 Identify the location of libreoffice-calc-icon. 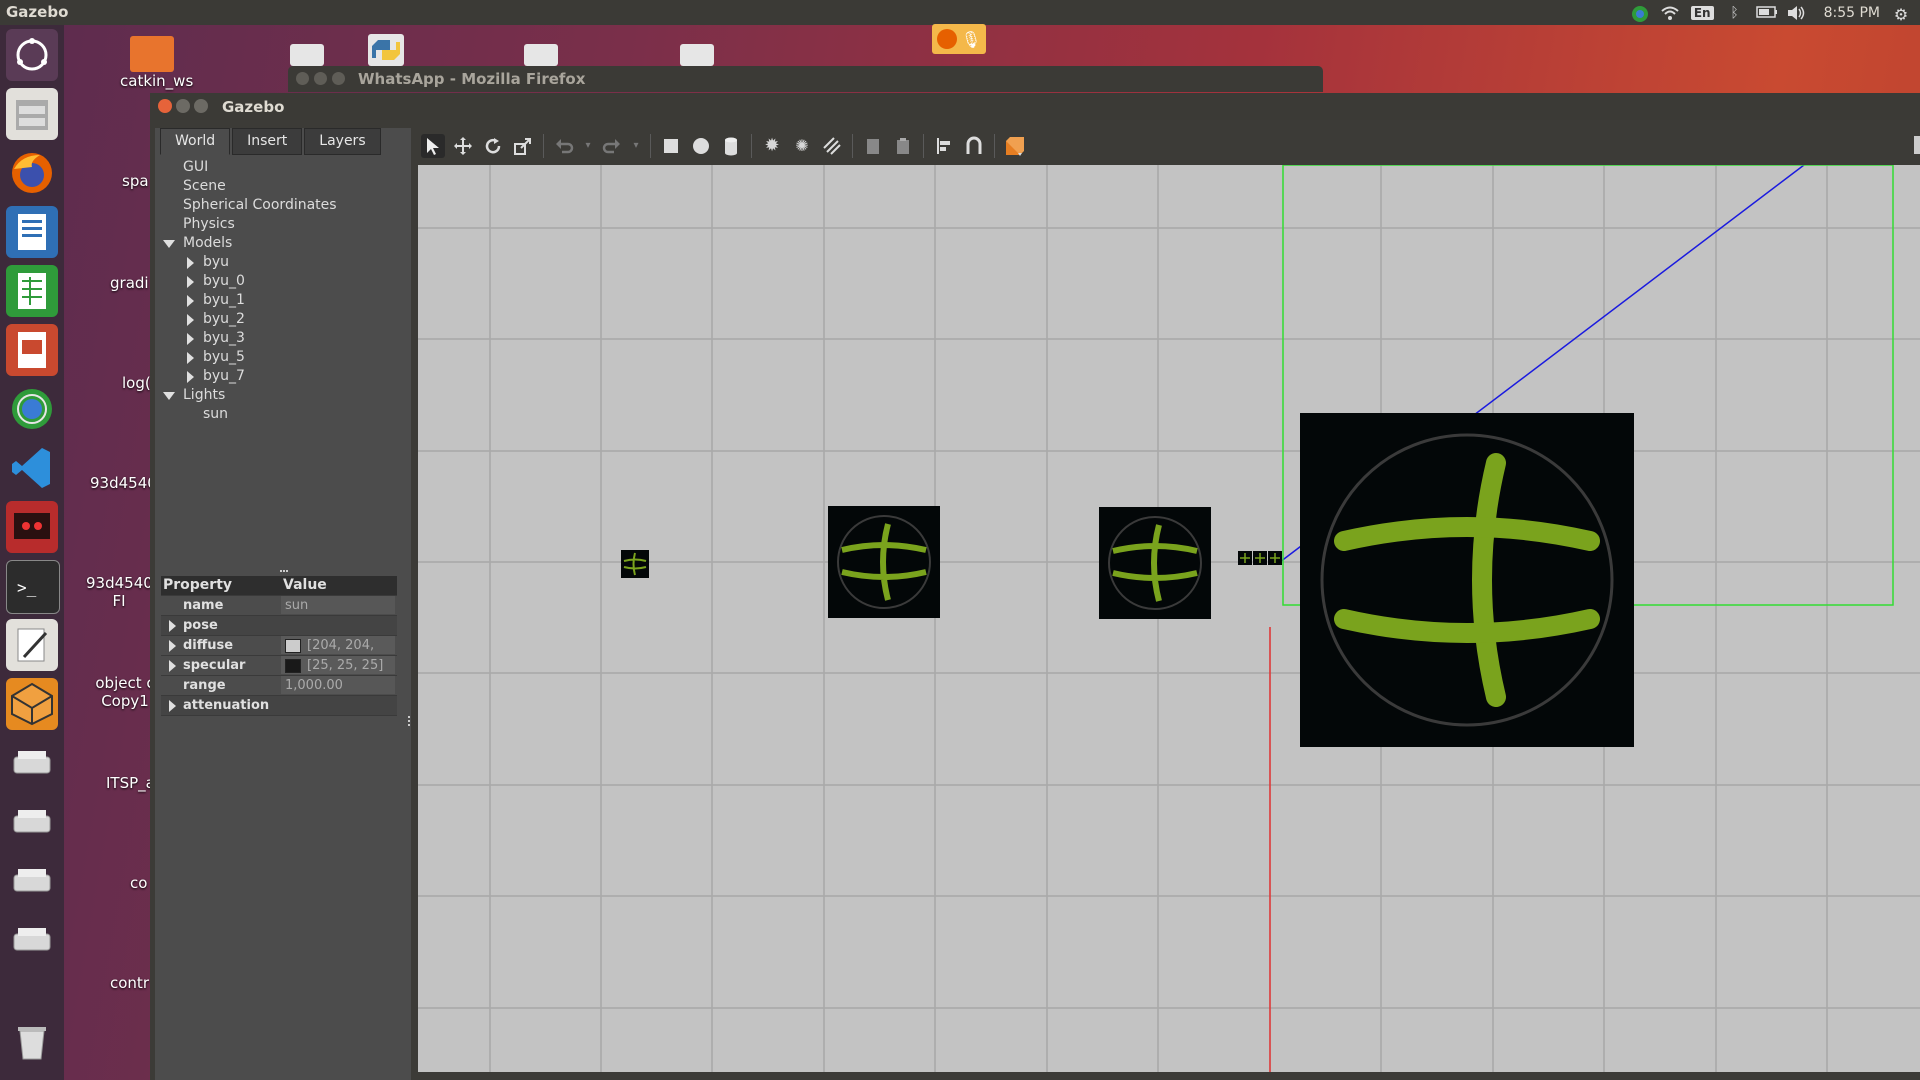
(32, 291).